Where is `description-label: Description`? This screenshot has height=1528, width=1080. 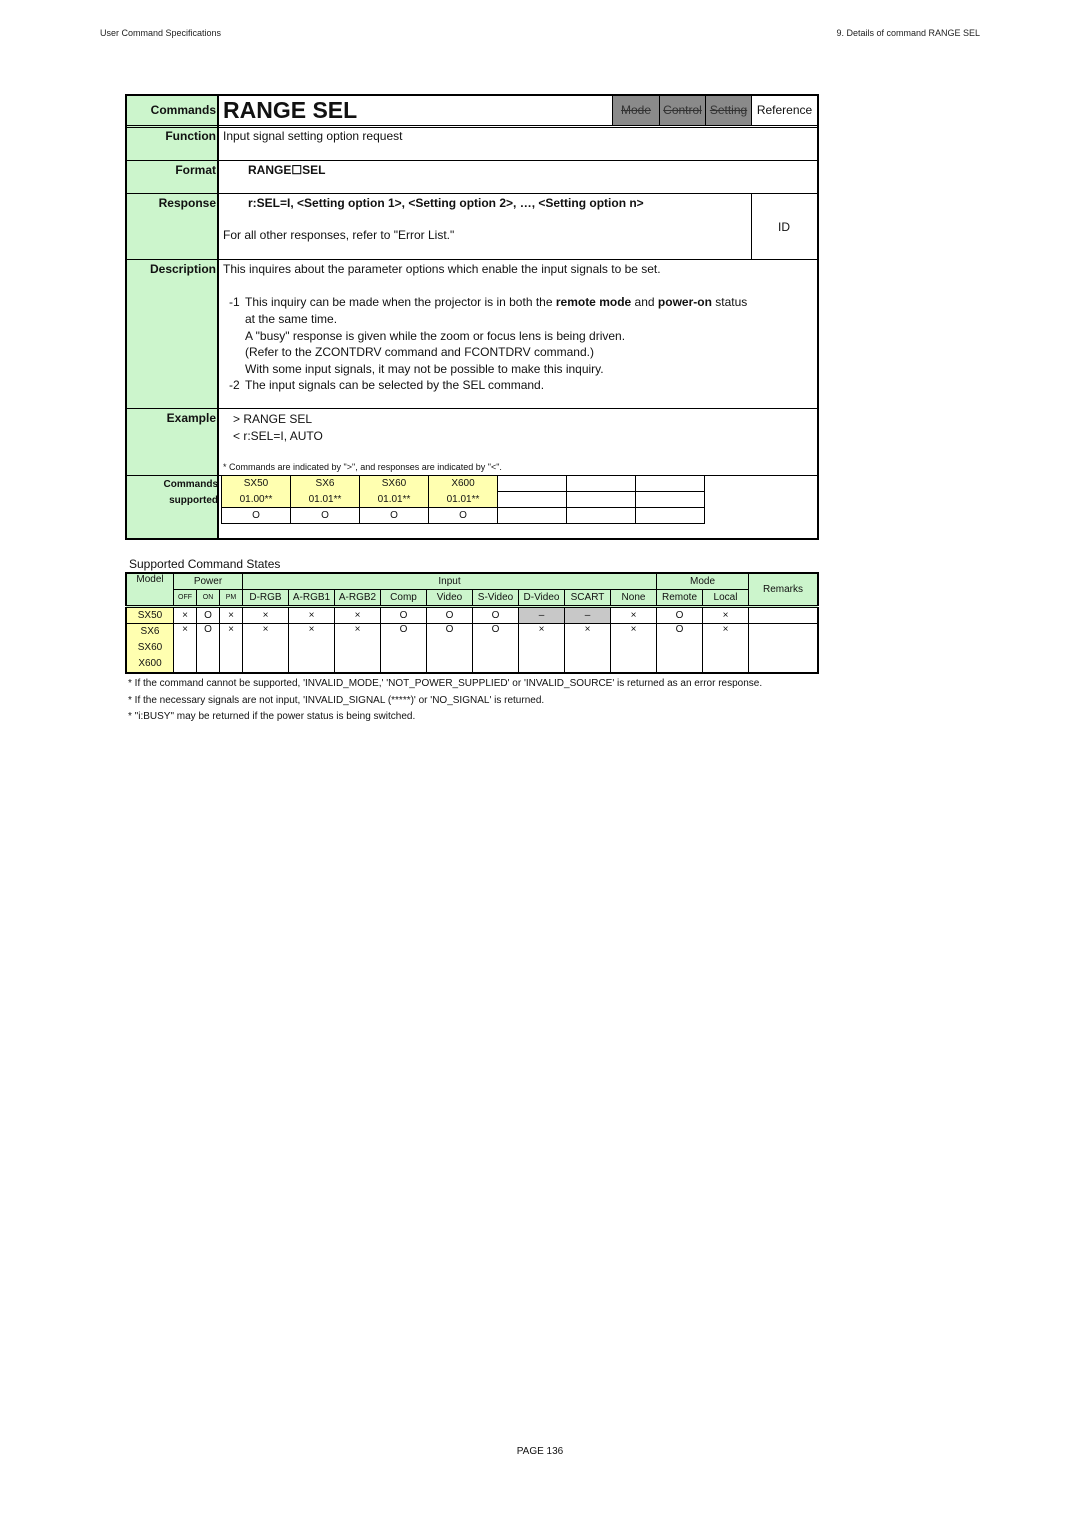
description-label: Description is located at coordinates (182, 269).